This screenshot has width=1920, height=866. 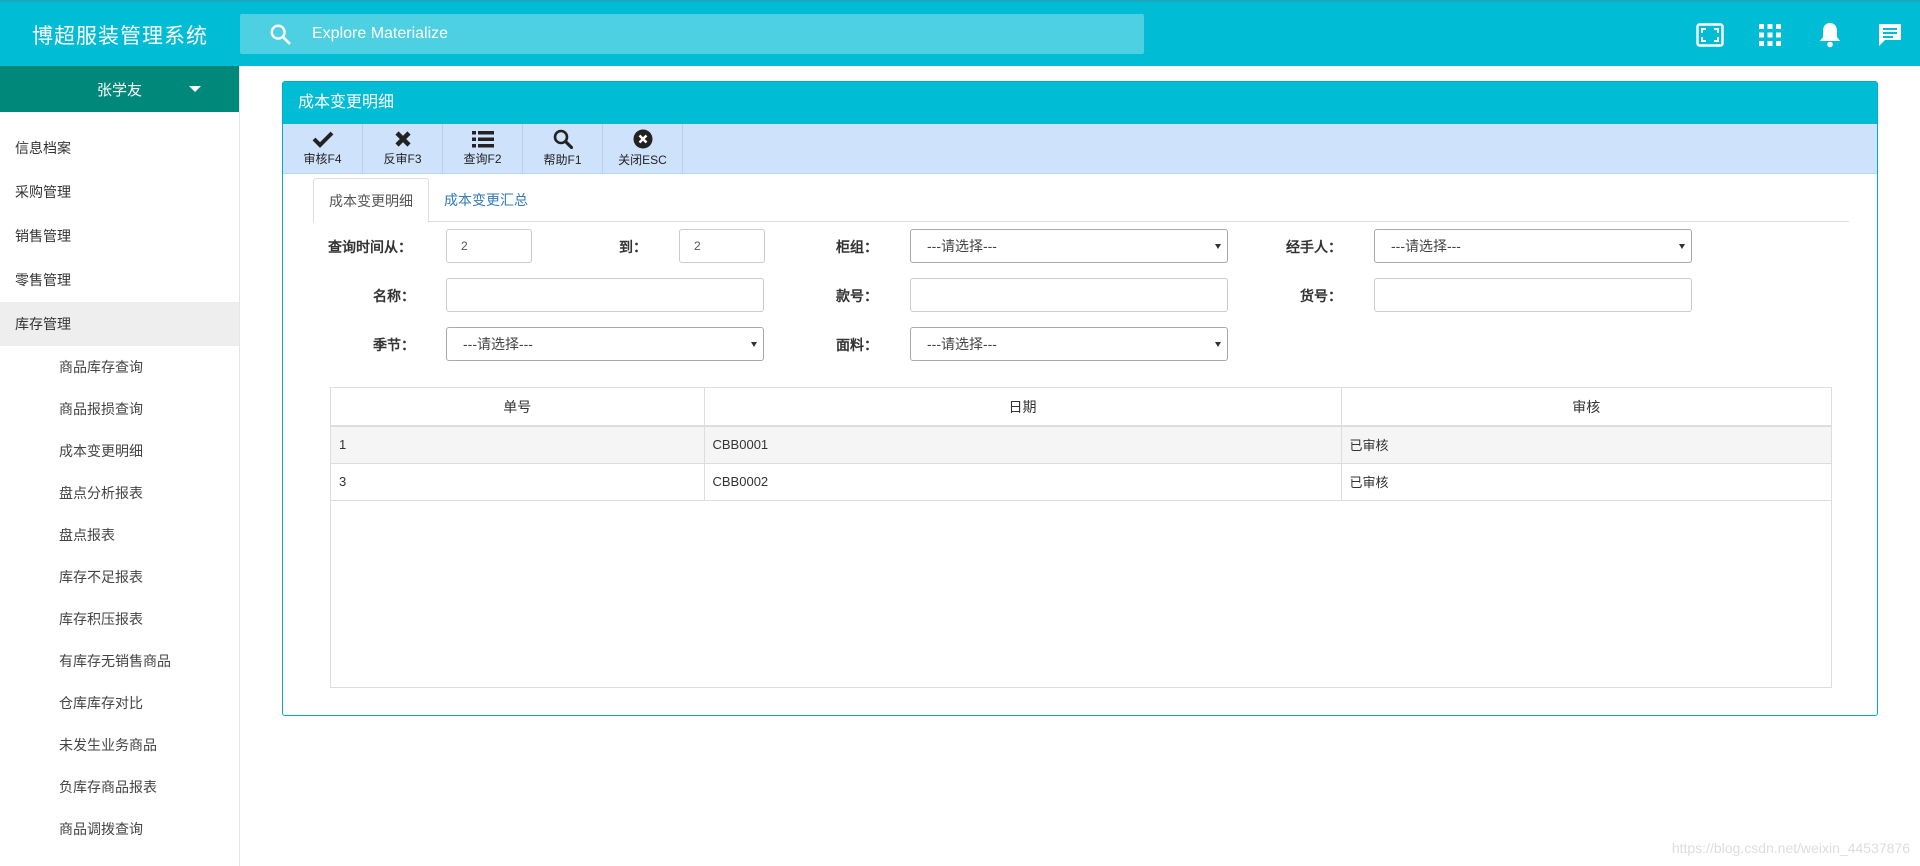 I want to click on query-button: 查询F2, so click(x=483, y=148).